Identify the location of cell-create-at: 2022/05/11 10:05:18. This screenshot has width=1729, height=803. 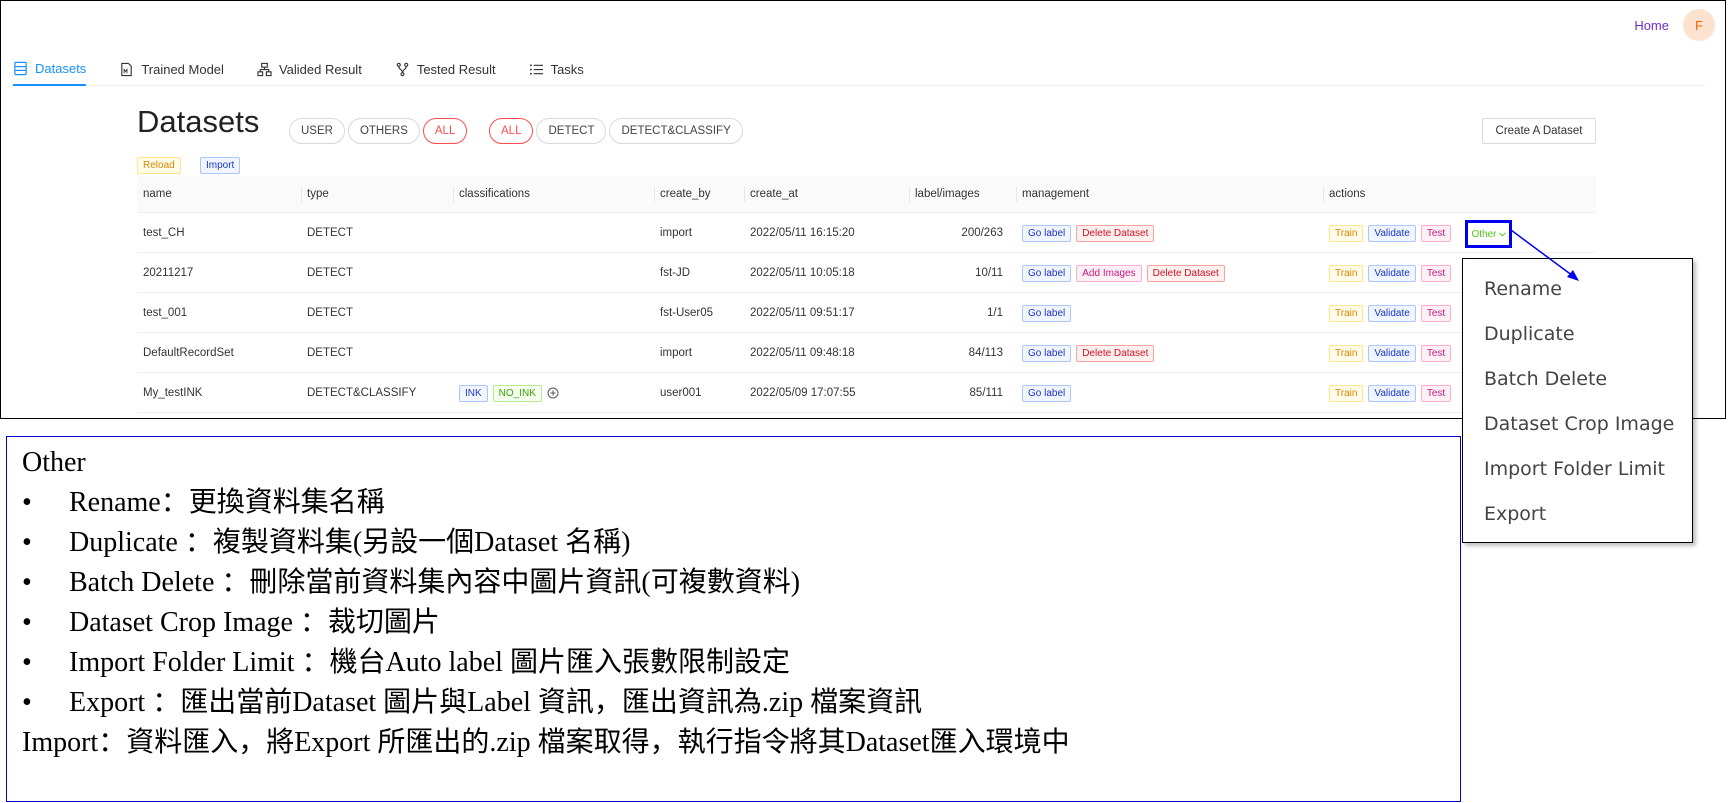
(802, 273).